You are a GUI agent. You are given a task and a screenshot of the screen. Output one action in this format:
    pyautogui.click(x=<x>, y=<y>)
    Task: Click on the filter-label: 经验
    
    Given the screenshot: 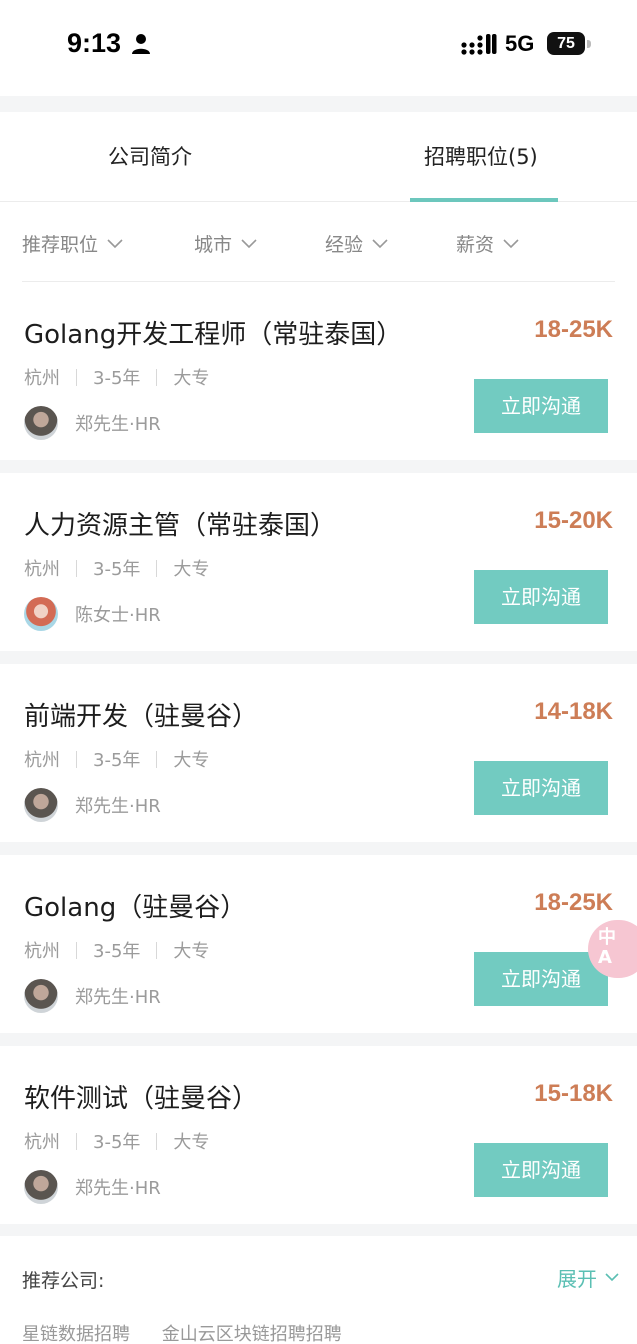 What is the action you would take?
    pyautogui.click(x=344, y=245)
    